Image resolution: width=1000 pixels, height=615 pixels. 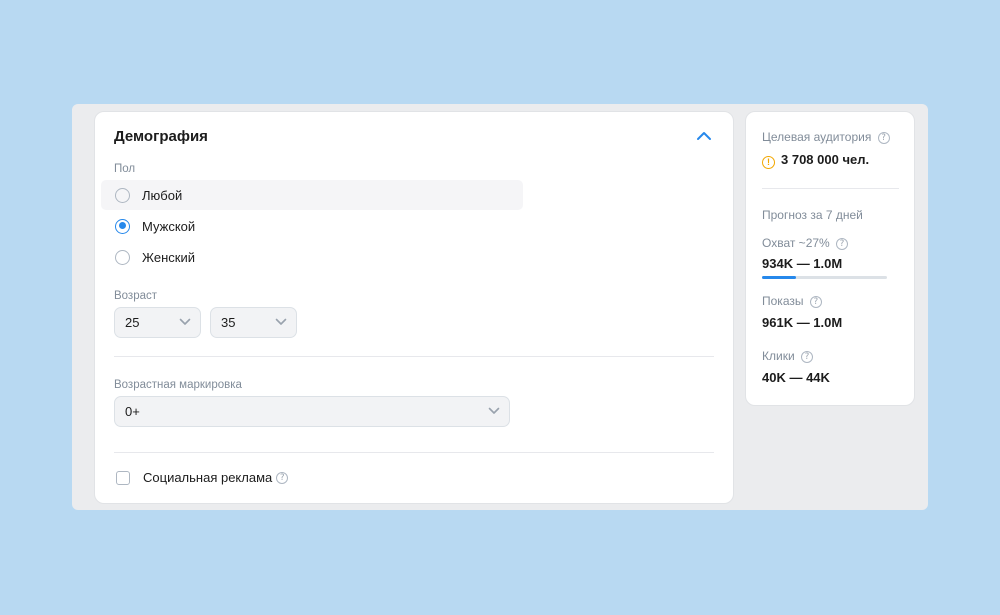 I want to click on age-to-value: 35, so click(x=228, y=322).